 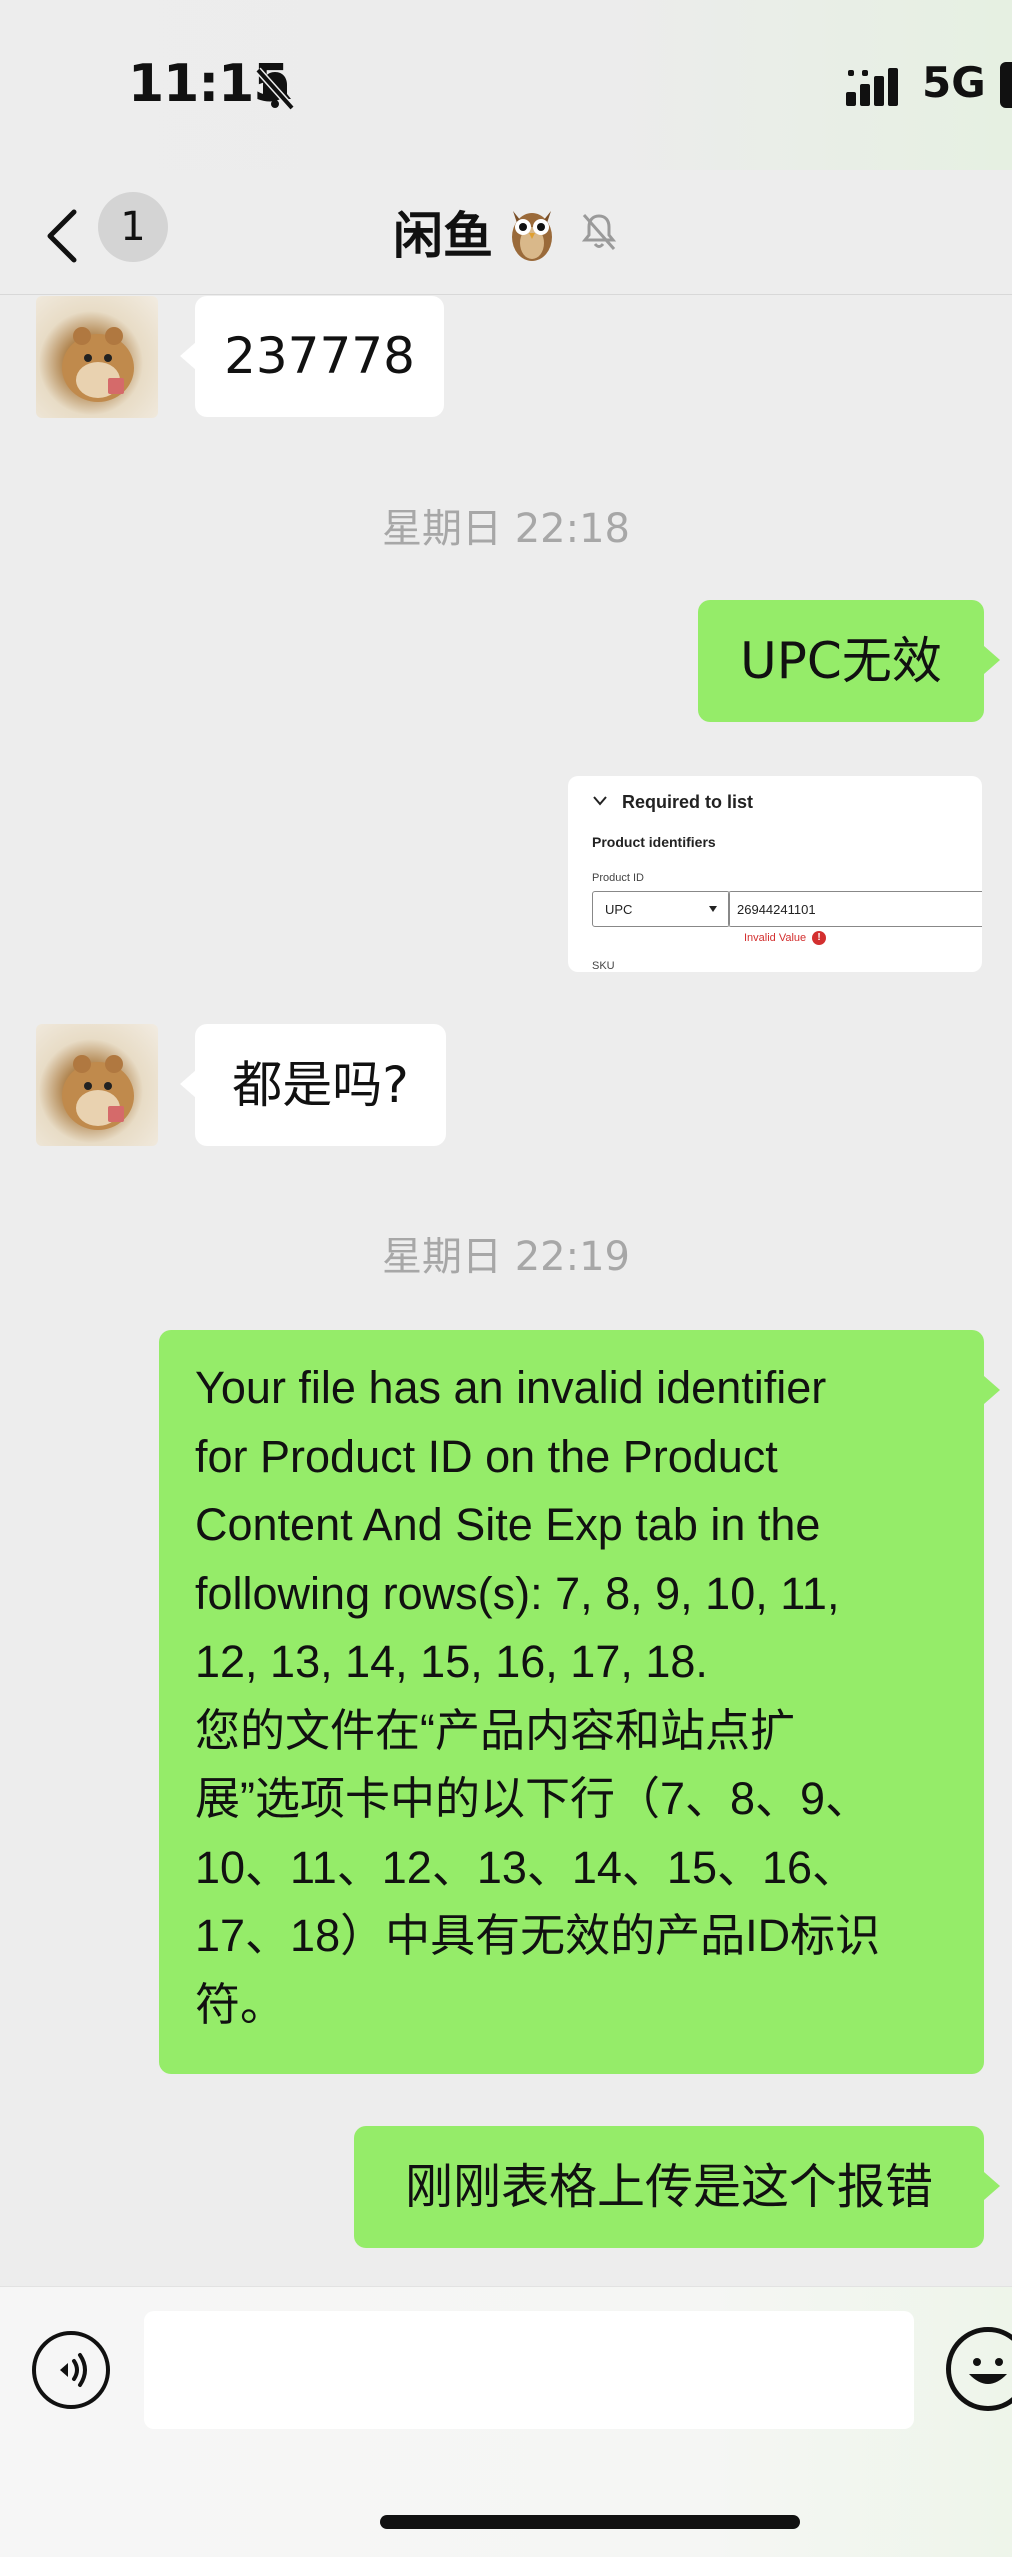 What do you see at coordinates (599, 232) in the screenshot?
I see `mute-bell-icon` at bounding box center [599, 232].